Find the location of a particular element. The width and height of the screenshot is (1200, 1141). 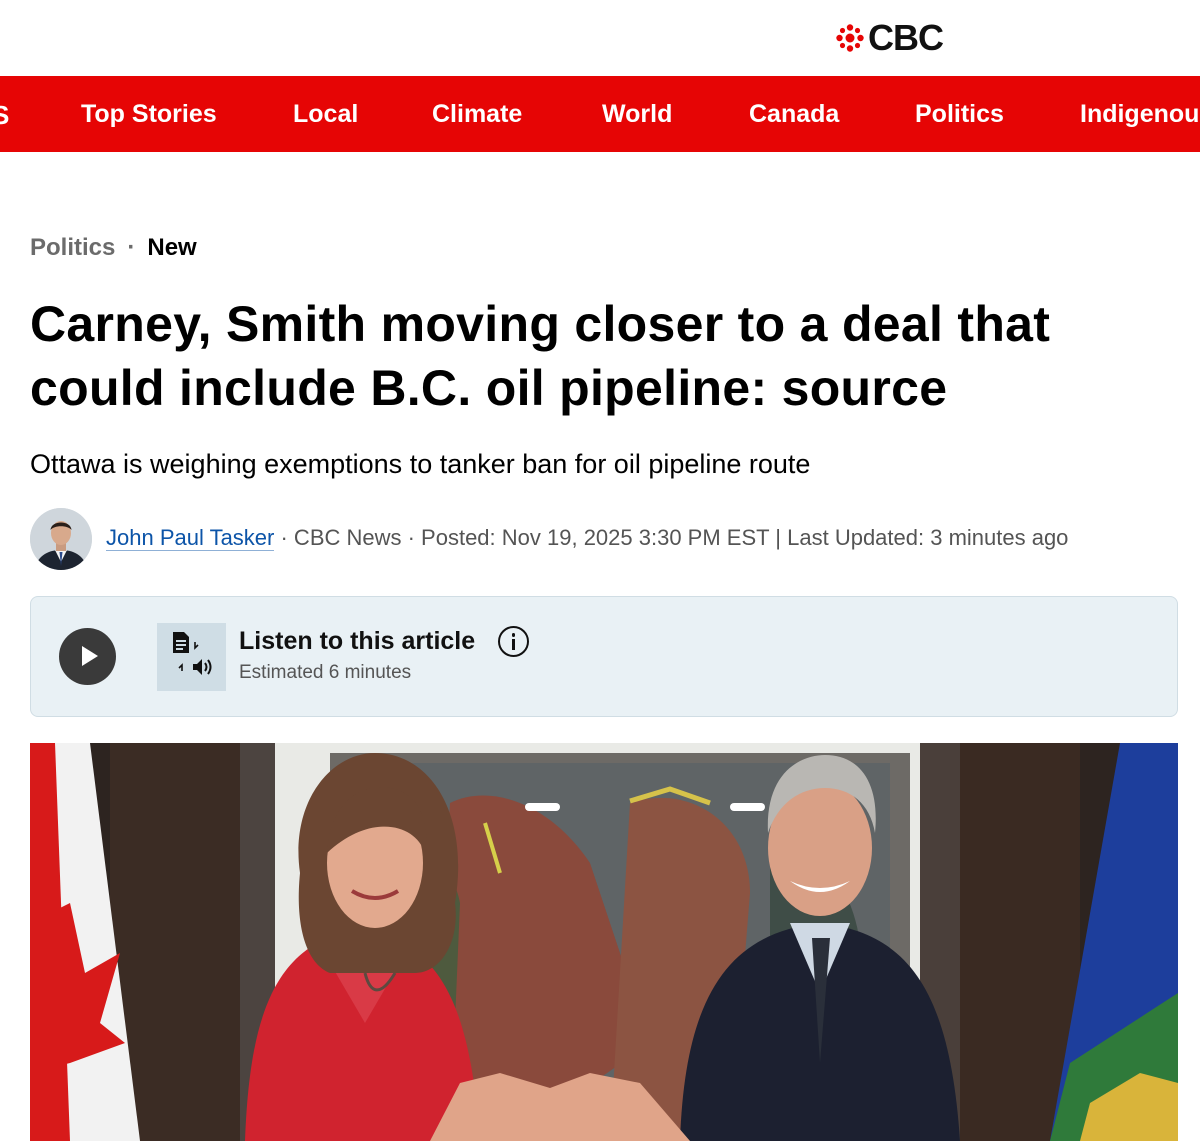

nav-item-world: World is located at coordinates (637, 114).